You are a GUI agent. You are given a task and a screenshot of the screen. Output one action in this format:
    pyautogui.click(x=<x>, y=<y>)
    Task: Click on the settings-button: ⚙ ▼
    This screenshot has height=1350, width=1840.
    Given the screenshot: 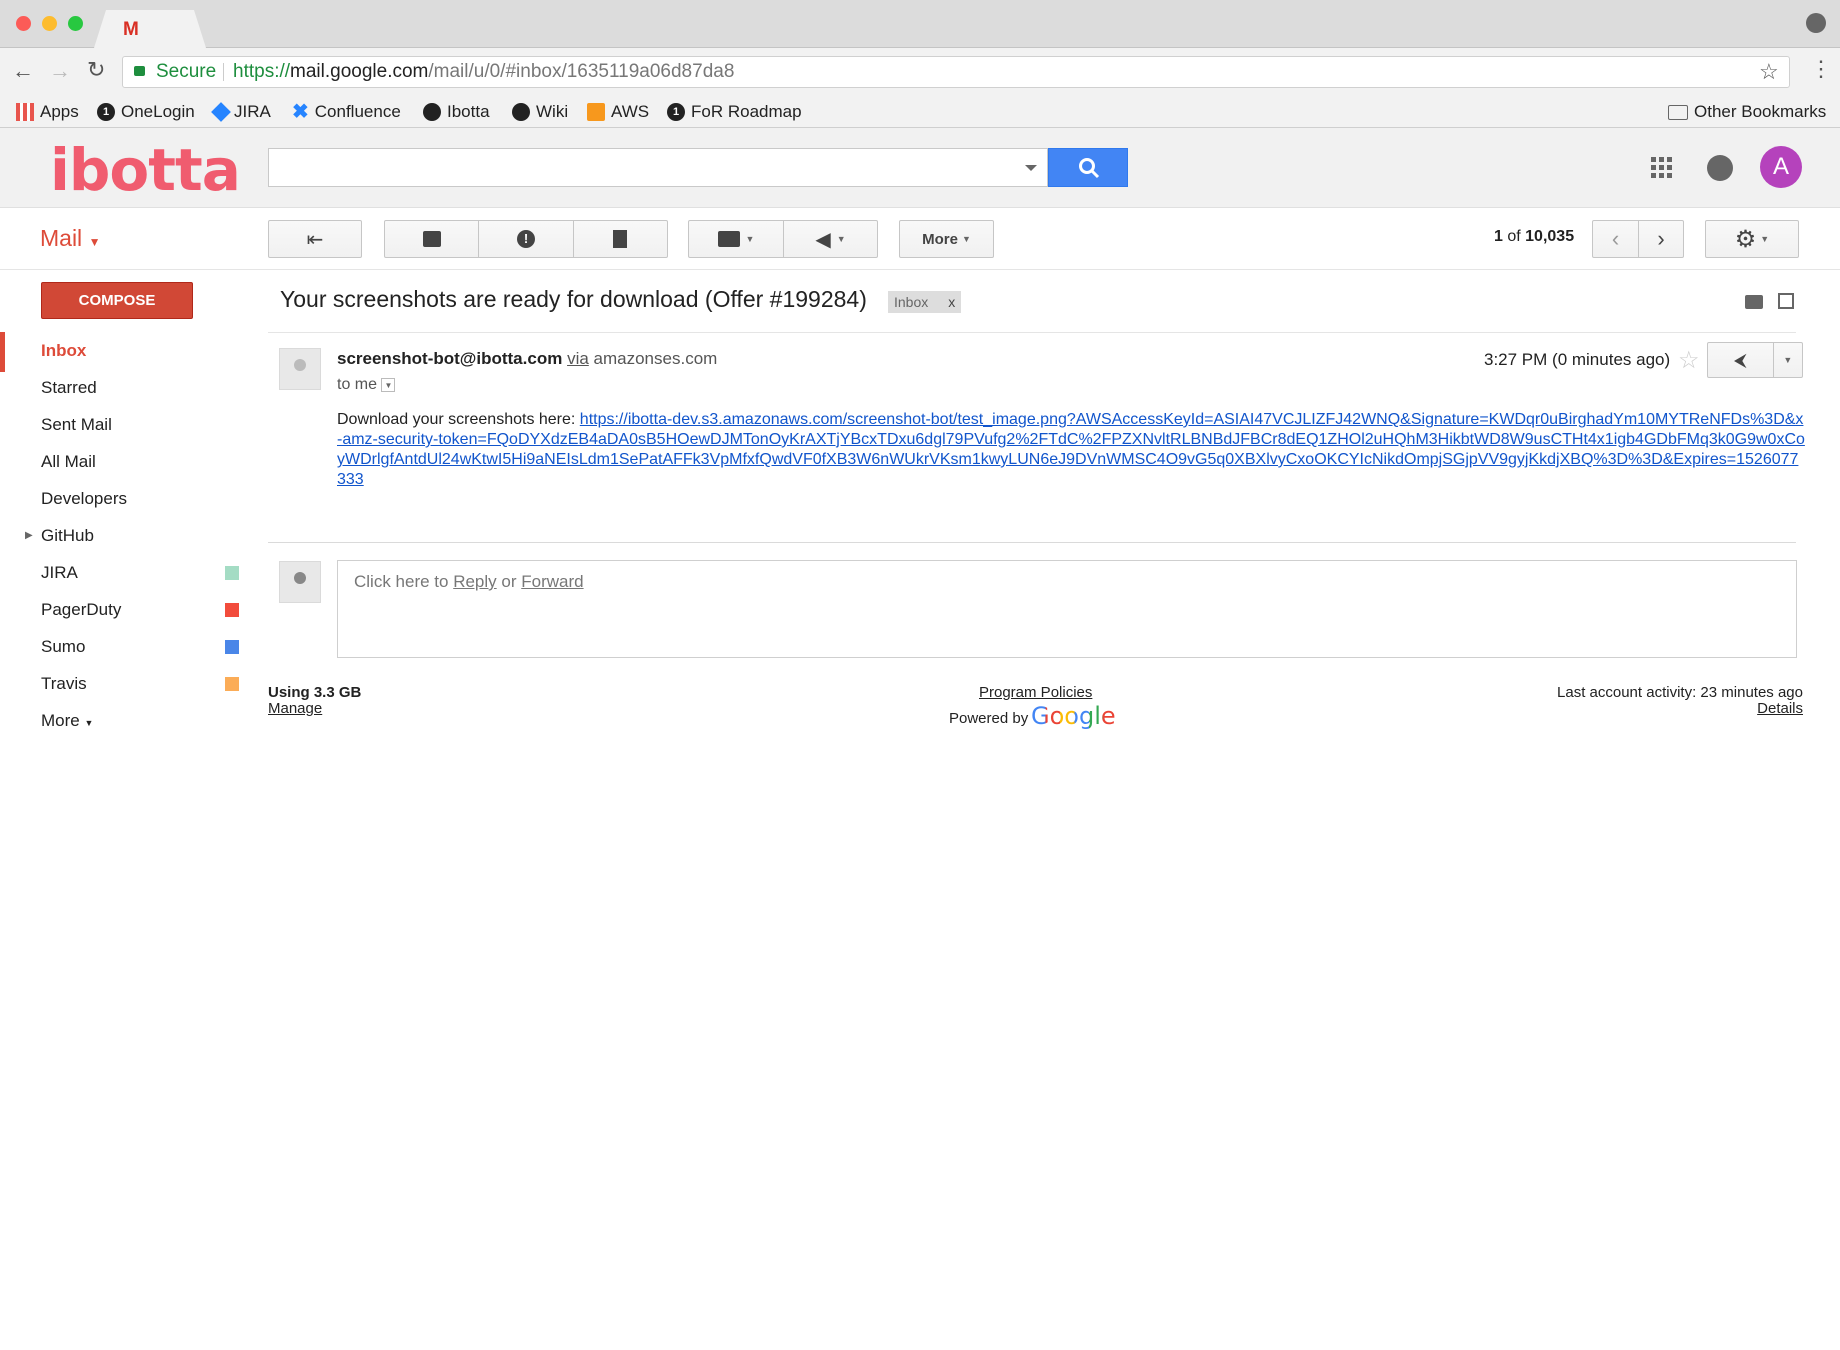 What is the action you would take?
    pyautogui.click(x=1752, y=239)
    